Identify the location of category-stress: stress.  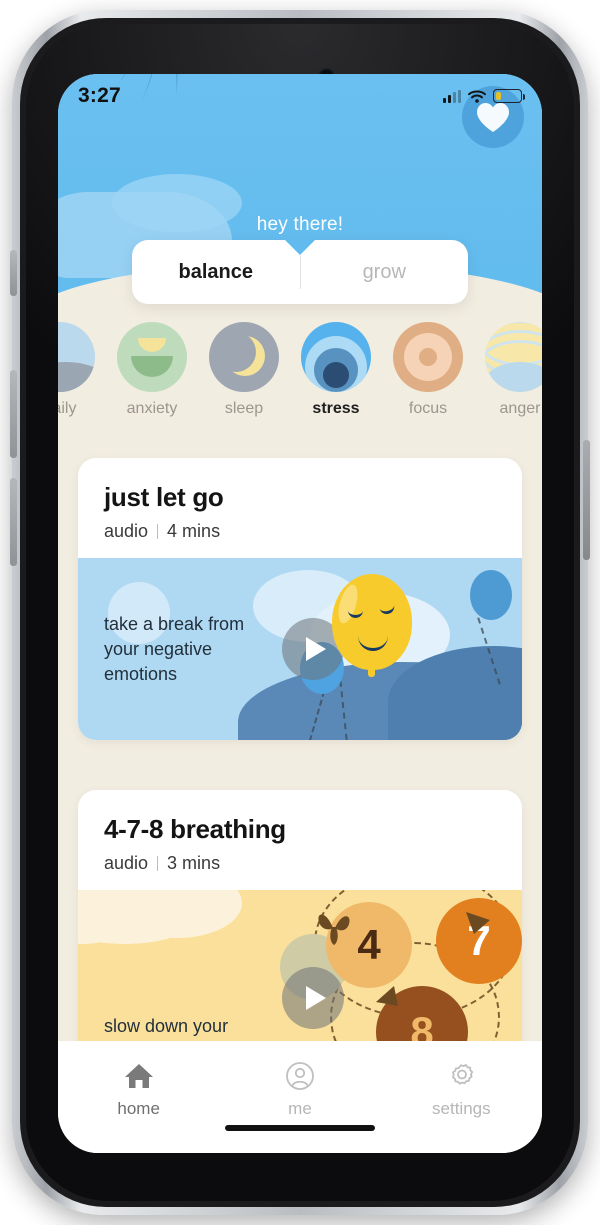
(336, 370).